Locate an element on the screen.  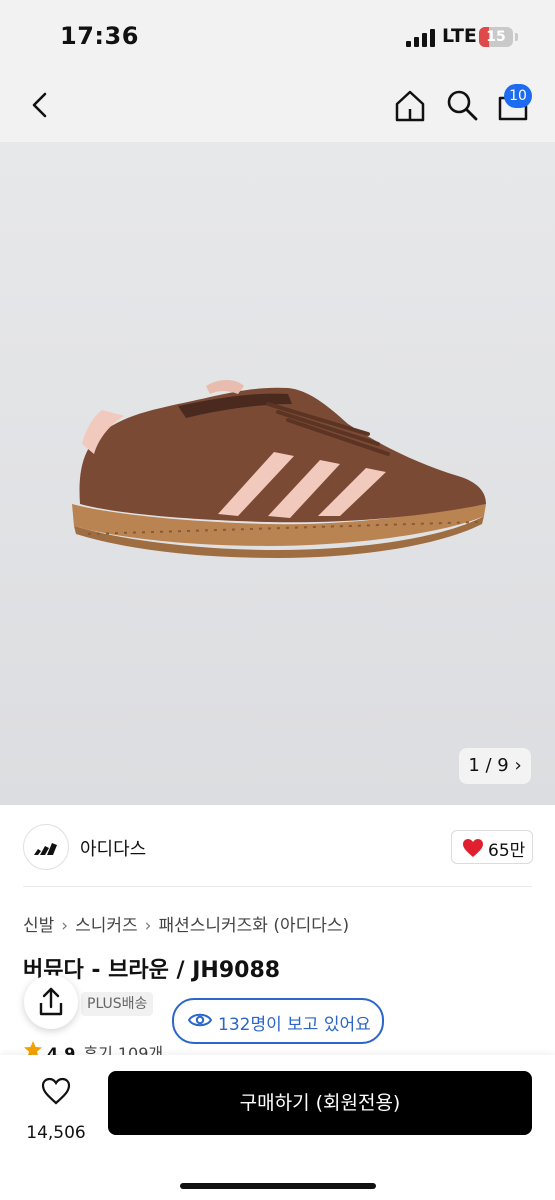
product-image is located at coordinates (283, 464).